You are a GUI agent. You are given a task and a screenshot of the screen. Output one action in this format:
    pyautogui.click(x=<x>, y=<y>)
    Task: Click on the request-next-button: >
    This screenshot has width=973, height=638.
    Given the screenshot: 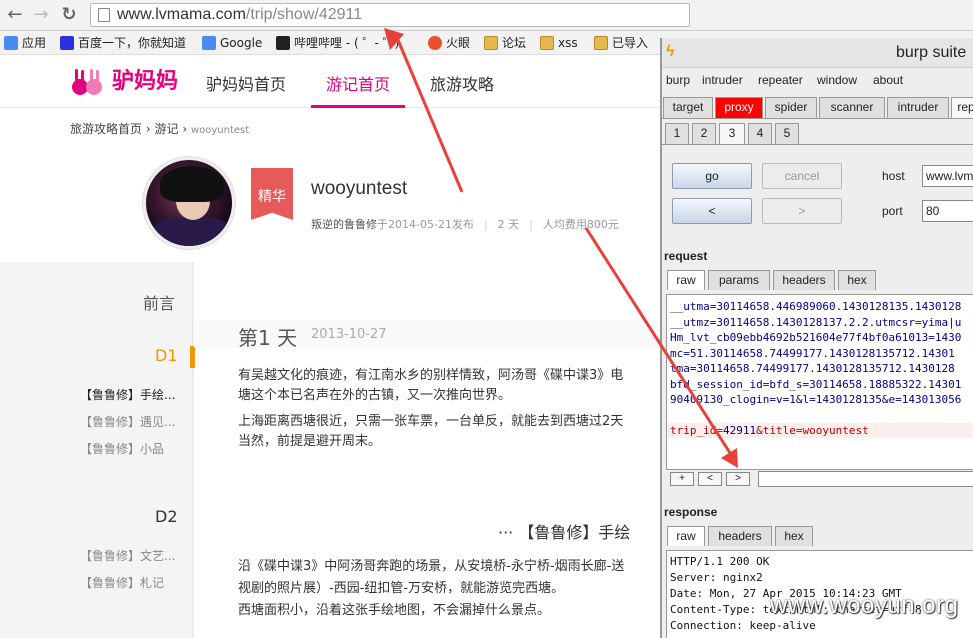 What is the action you would take?
    pyautogui.click(x=738, y=479)
    